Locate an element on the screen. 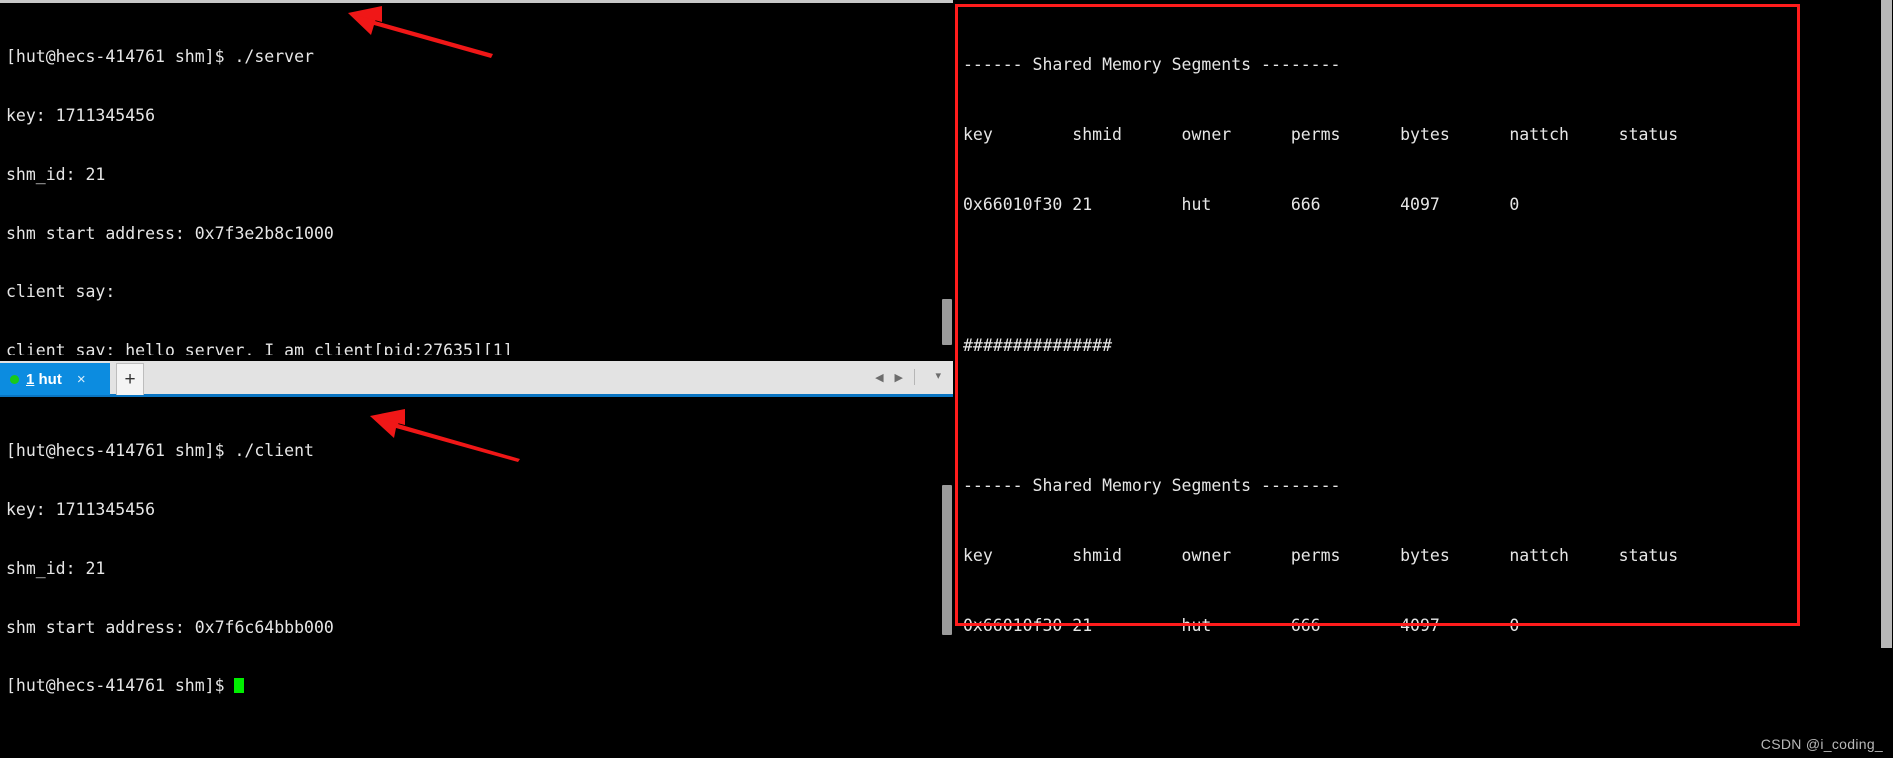  terminal-line: client say: is located at coordinates (61, 292).